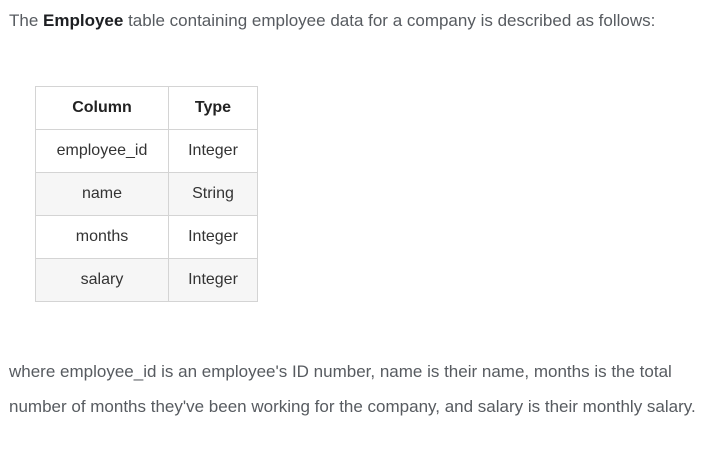 Image resolution: width=715 pixels, height=474 pixels. I want to click on table-row: employee_id Integer, so click(146, 151).